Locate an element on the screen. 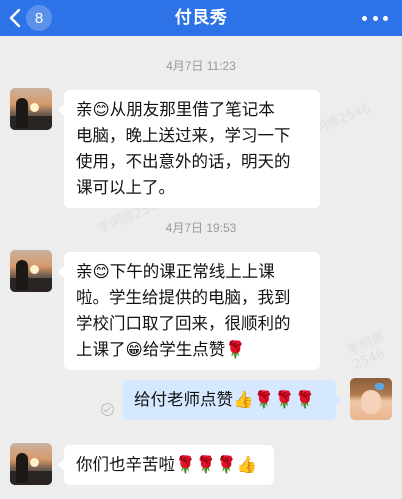  message-line: 使用，不出意外的话，明天的 is located at coordinates (183, 161).